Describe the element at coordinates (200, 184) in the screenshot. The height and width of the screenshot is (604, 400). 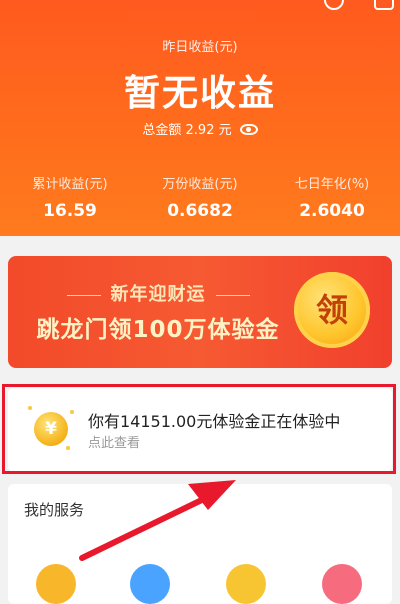
I see `stat-label: 万份收益(元)` at that location.